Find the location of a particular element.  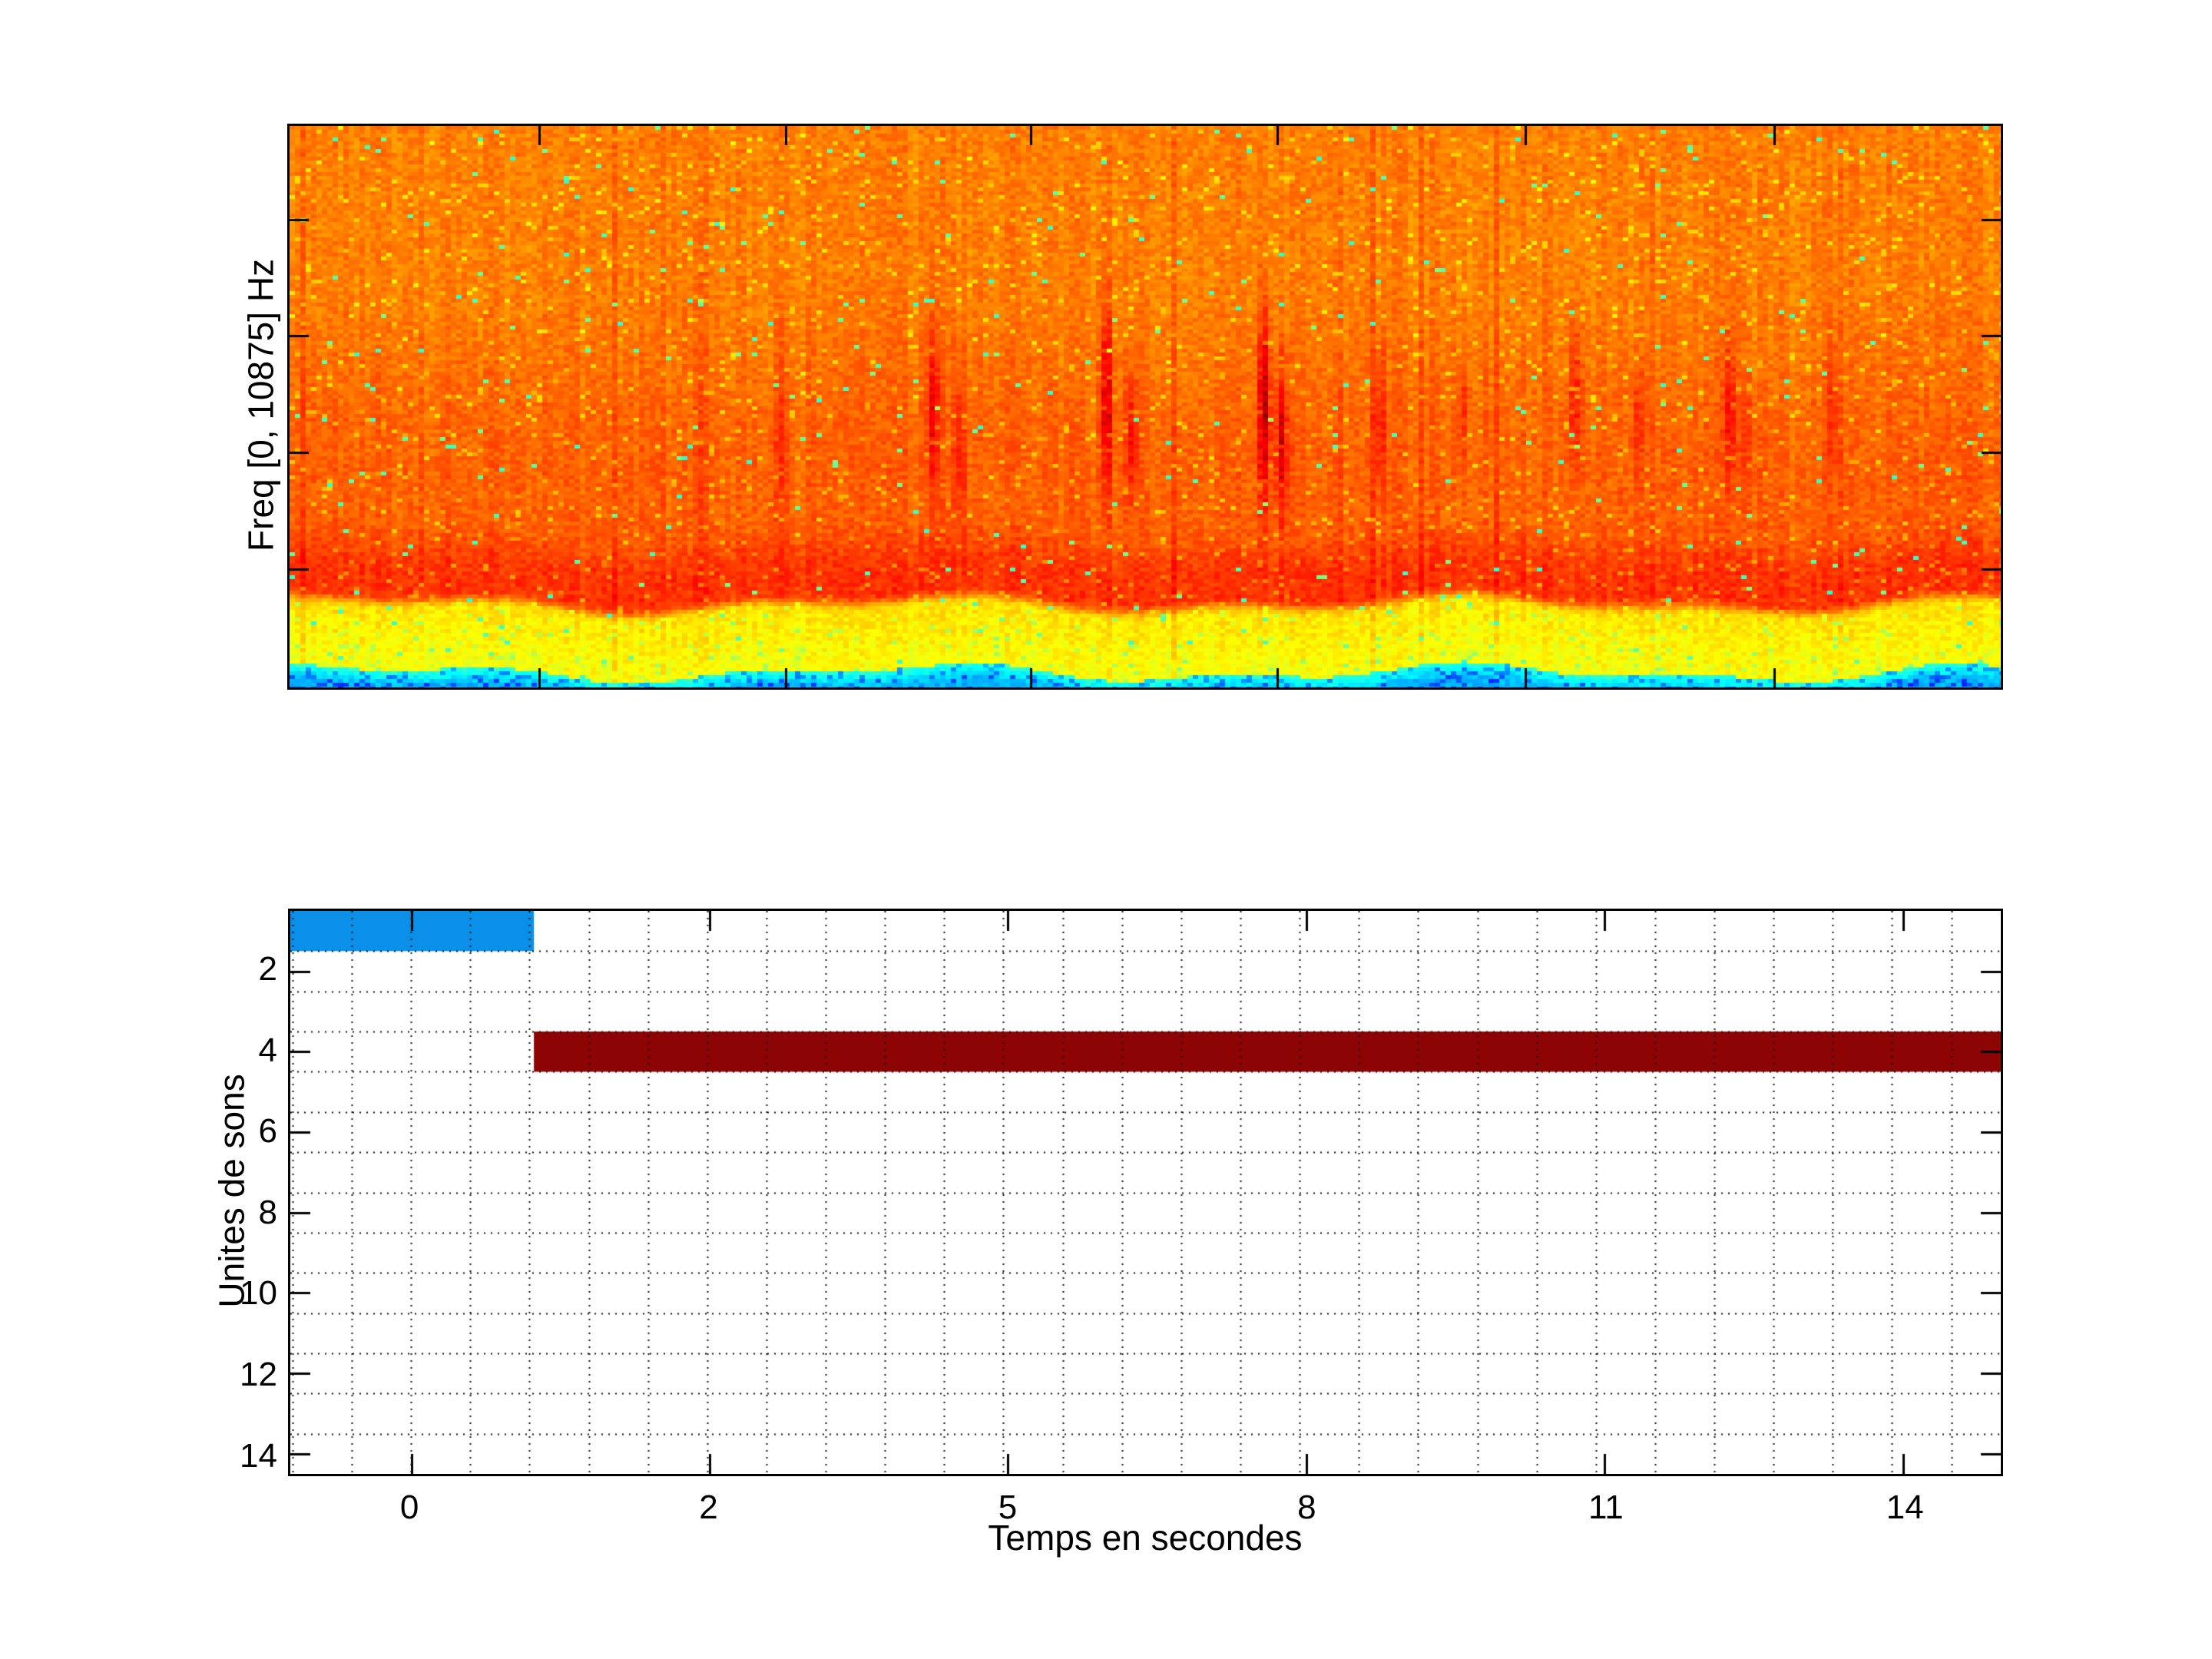

y-tick-label: 2 is located at coordinates (267, 969).